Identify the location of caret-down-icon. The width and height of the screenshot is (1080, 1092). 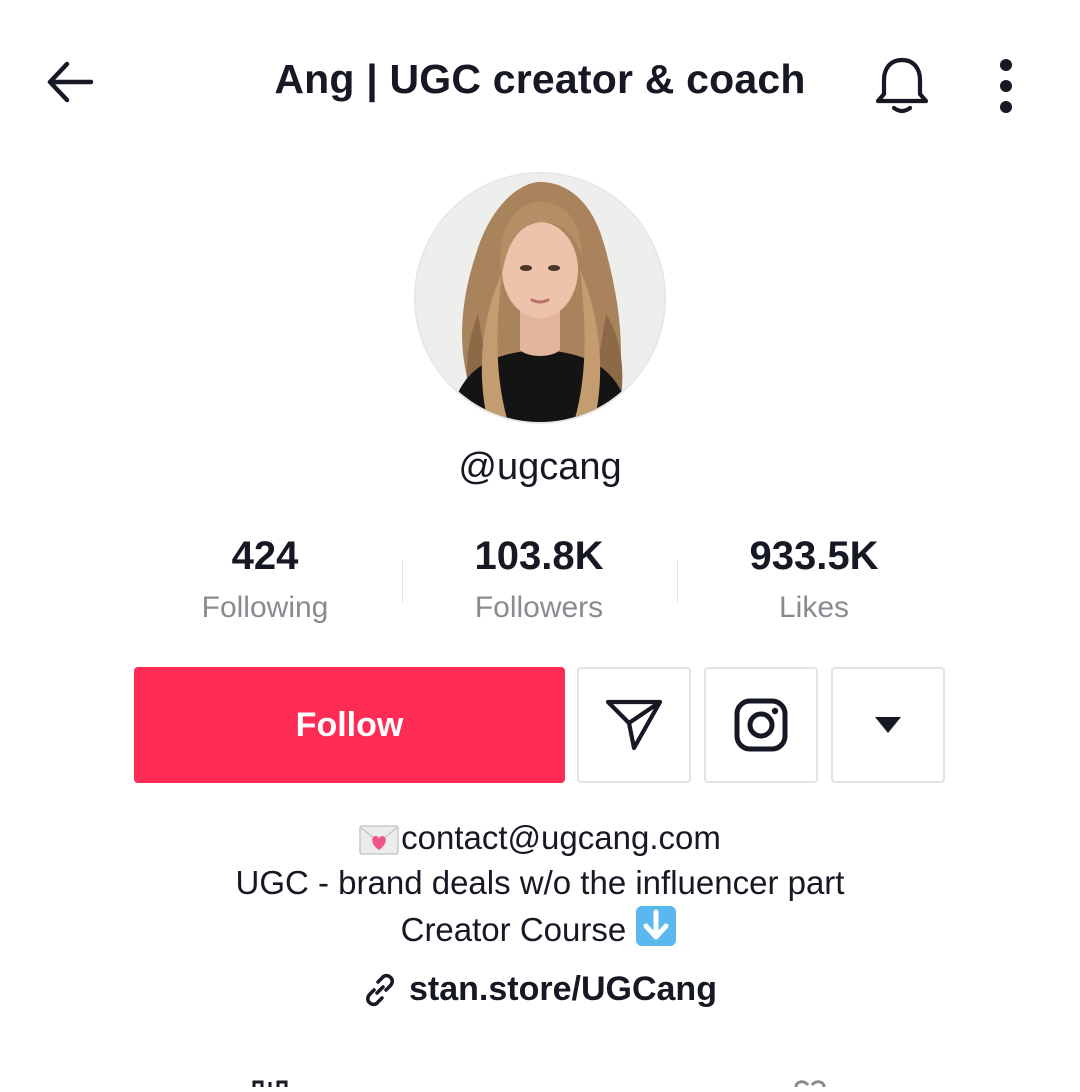
(888, 725).